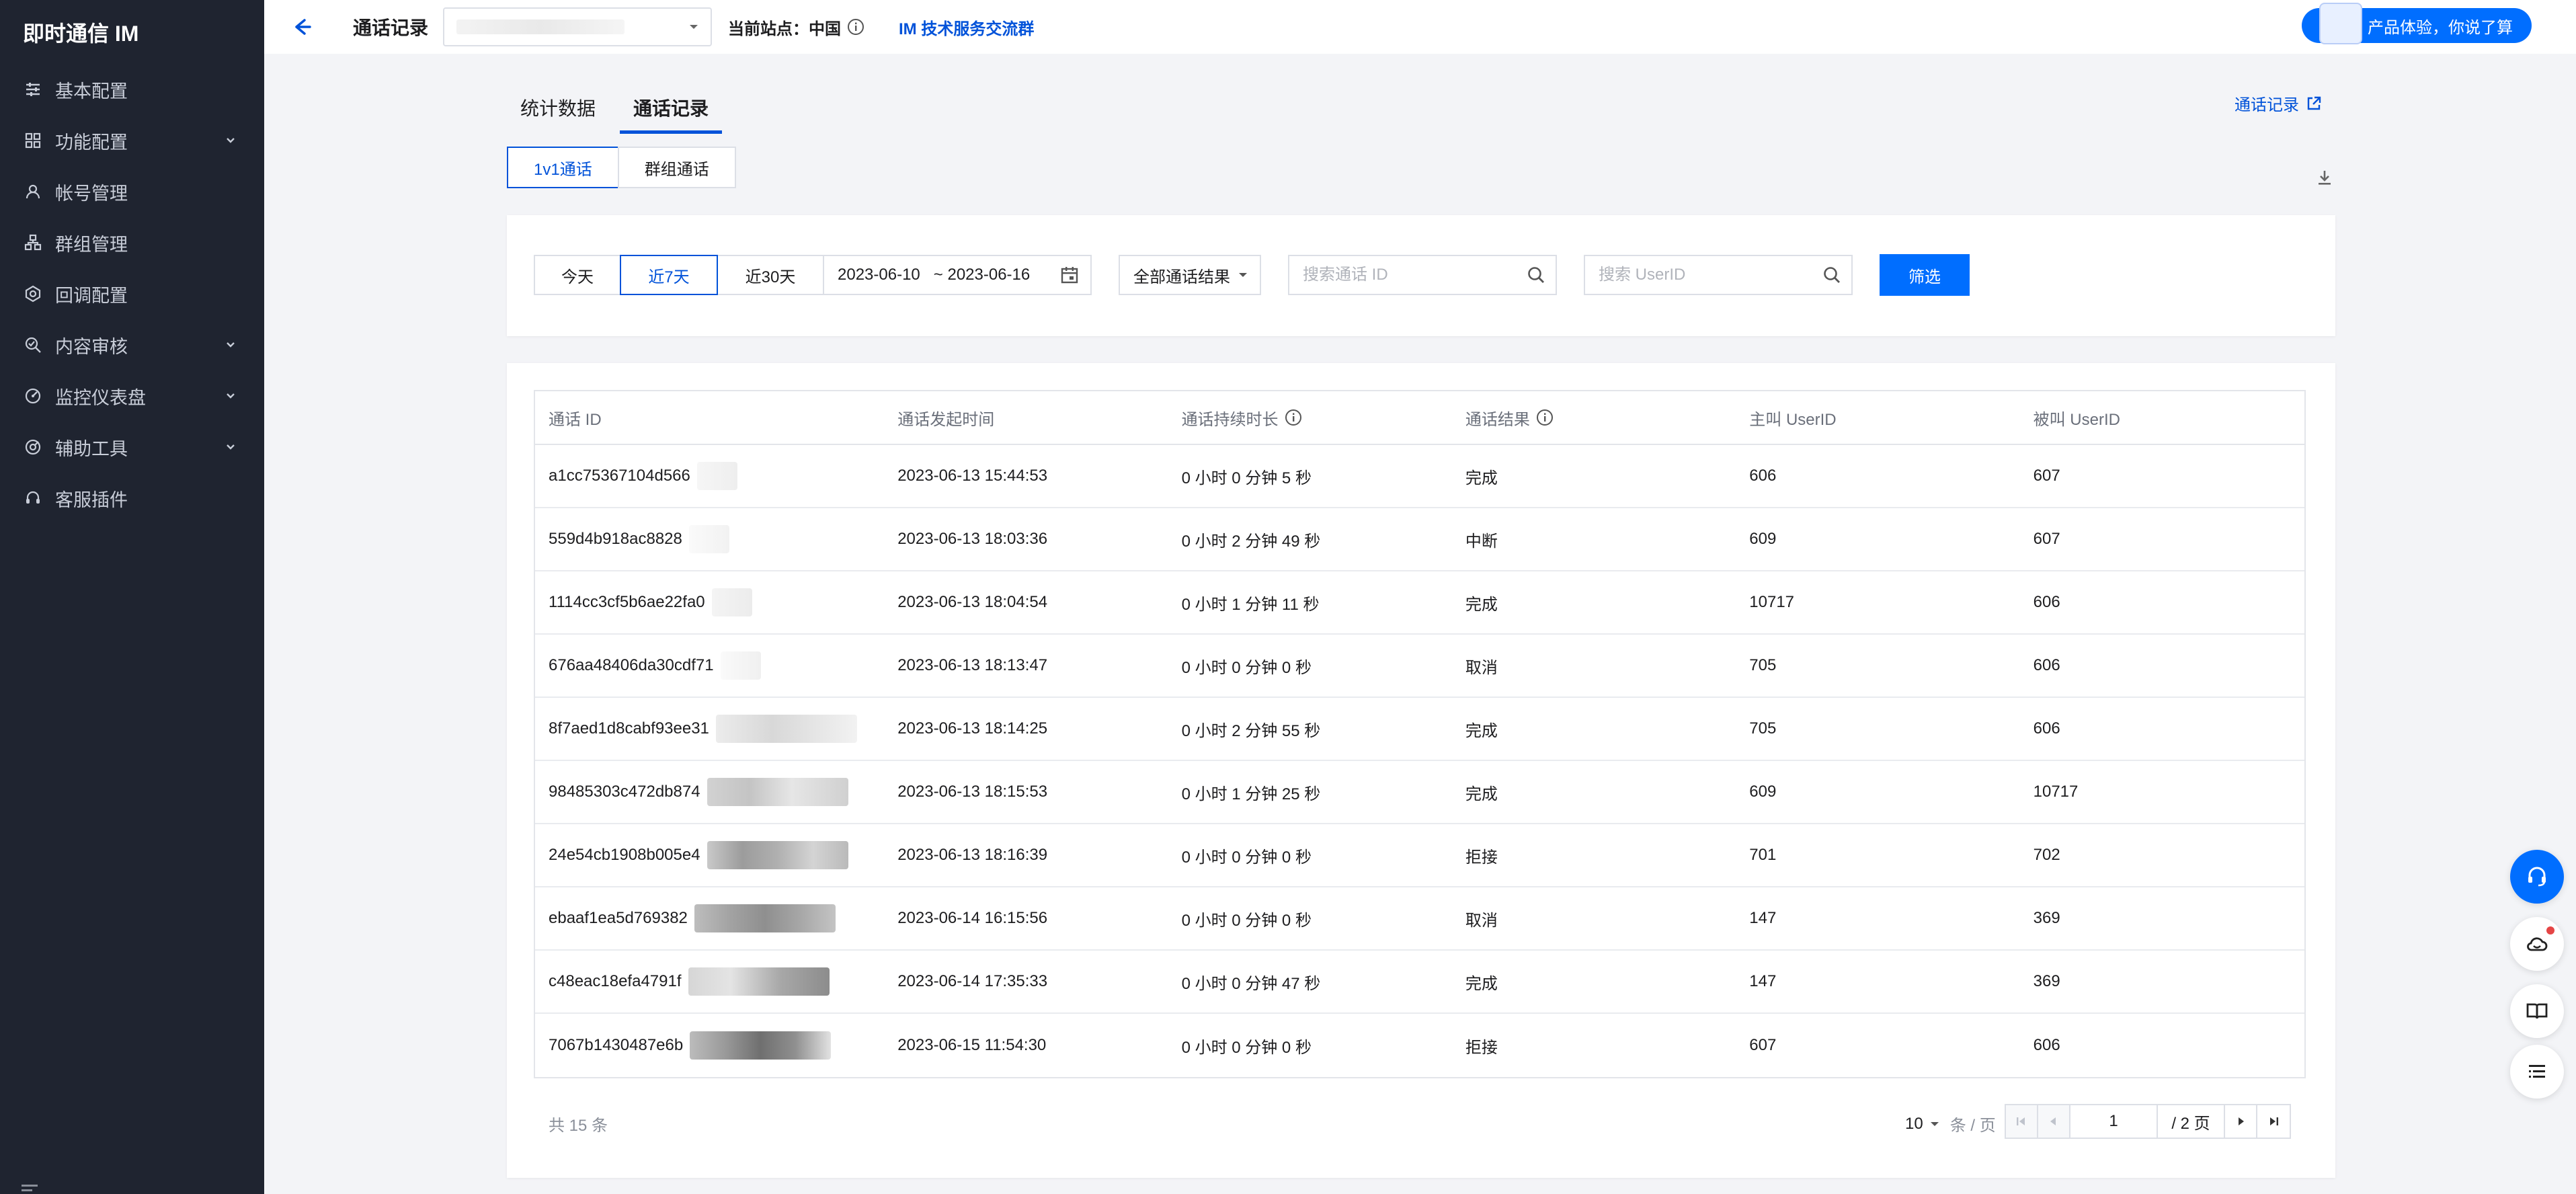 Image resolution: width=2576 pixels, height=1194 pixels. Describe the element at coordinates (1481, 857) in the screenshot. I see `result-cell: 拒接` at that location.